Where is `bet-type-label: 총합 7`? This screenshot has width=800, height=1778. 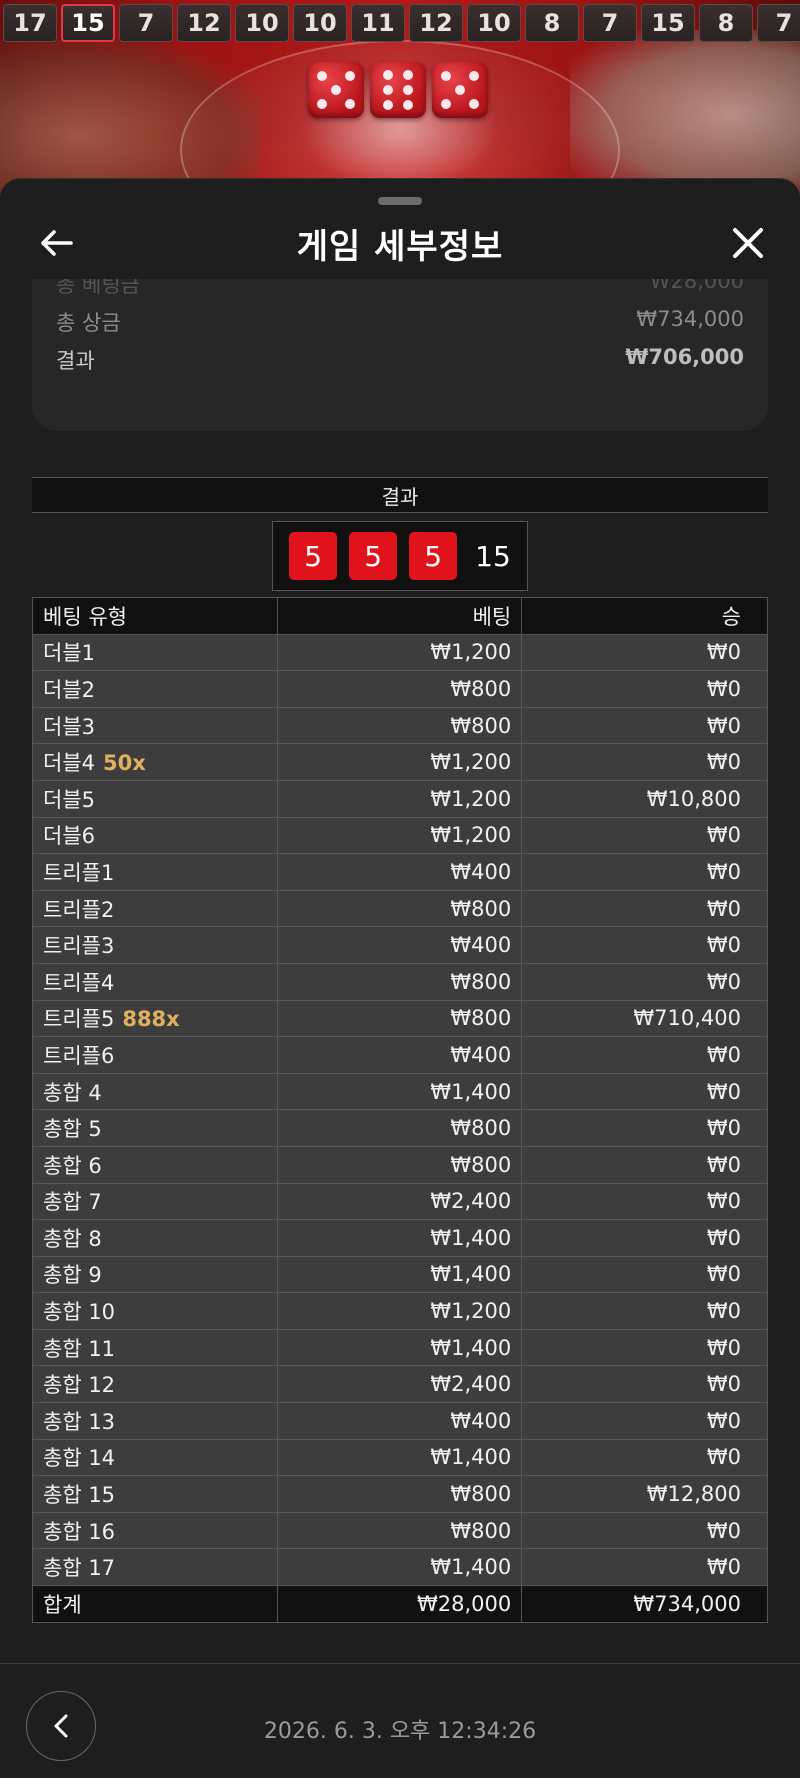 bet-type-label: 총합 7 is located at coordinates (72, 1202).